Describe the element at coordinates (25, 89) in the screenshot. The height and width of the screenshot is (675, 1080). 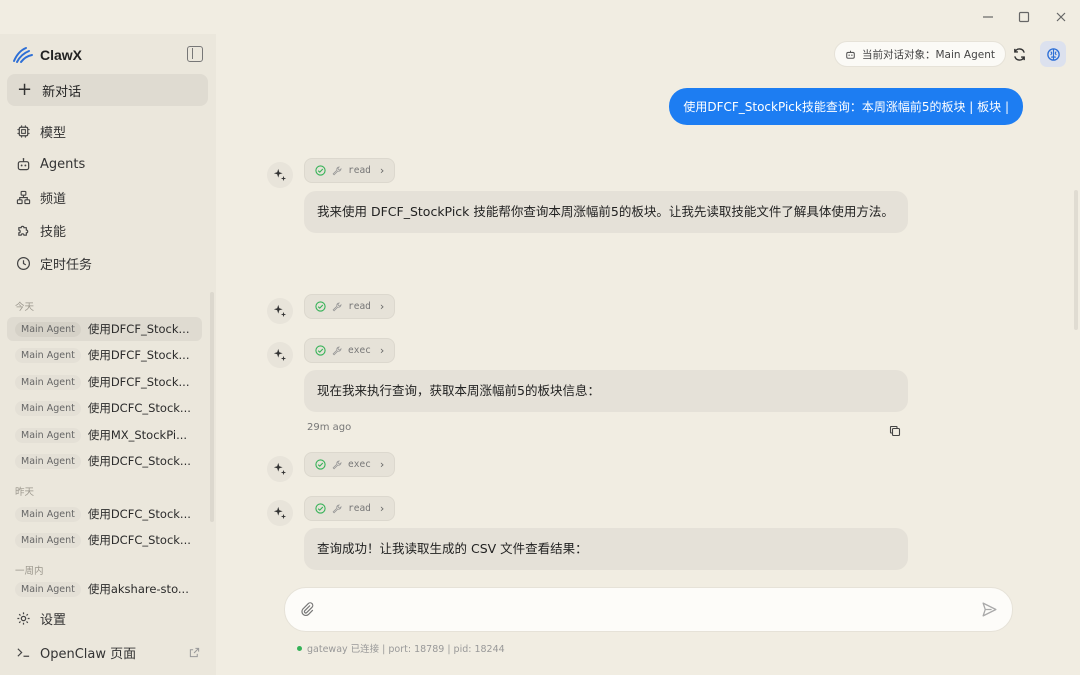
I see `plus-icon: +` at that location.